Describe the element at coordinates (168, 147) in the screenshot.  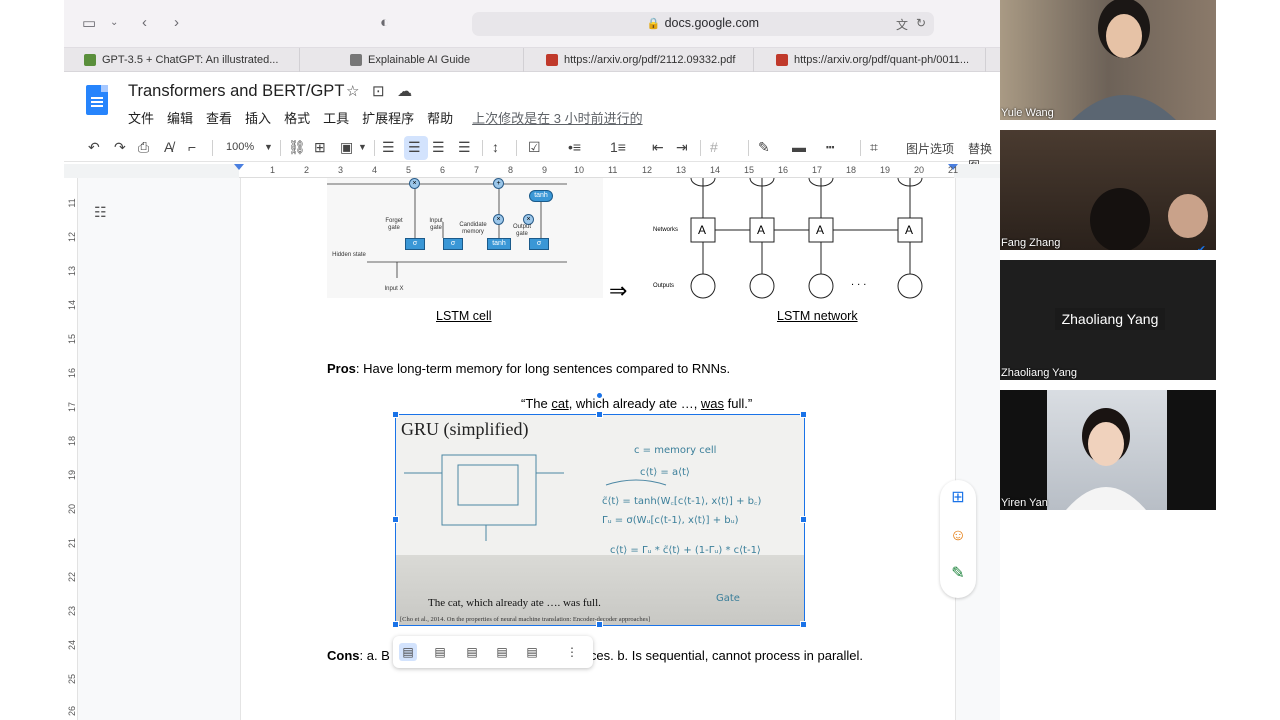
I see `spellcheck-icon: A̸` at that location.